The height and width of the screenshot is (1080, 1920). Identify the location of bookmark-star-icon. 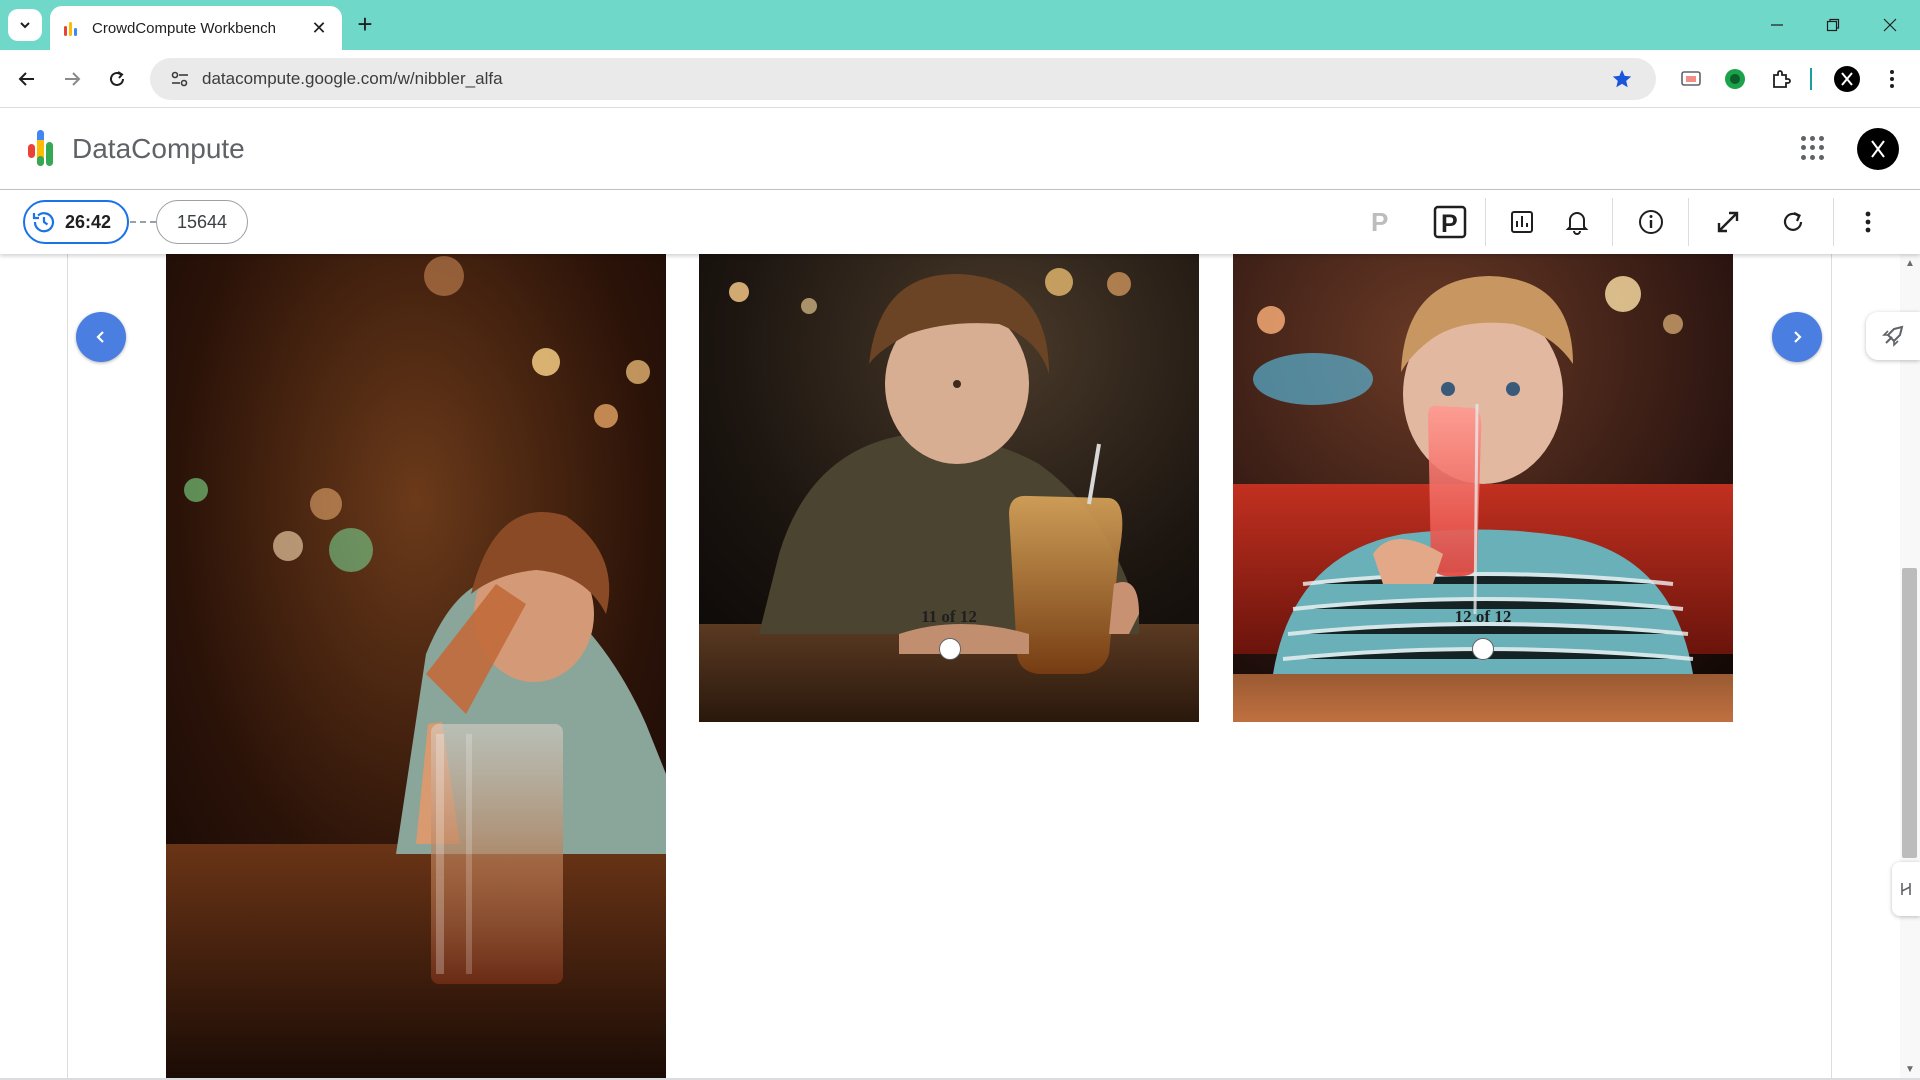
(1622, 79).